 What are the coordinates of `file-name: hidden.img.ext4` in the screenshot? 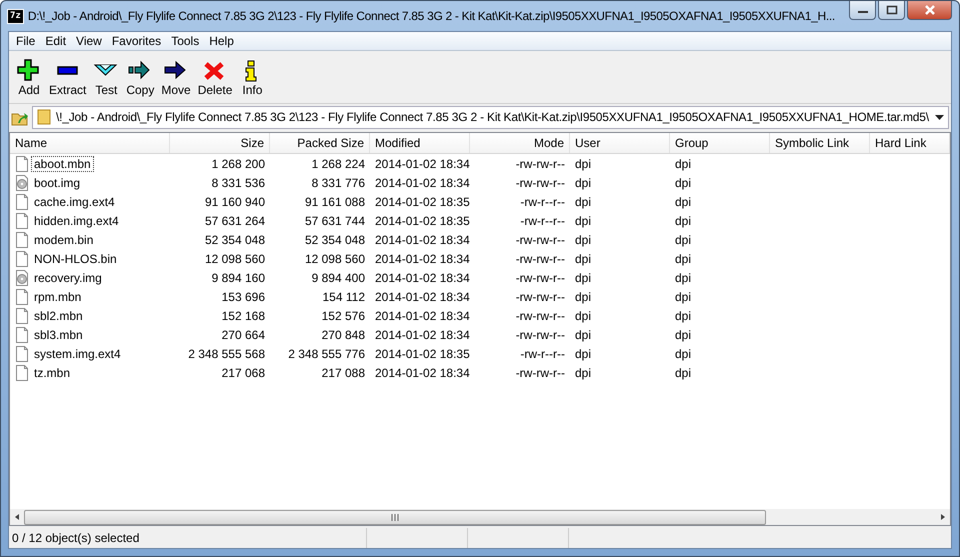 It's located at (76, 220).